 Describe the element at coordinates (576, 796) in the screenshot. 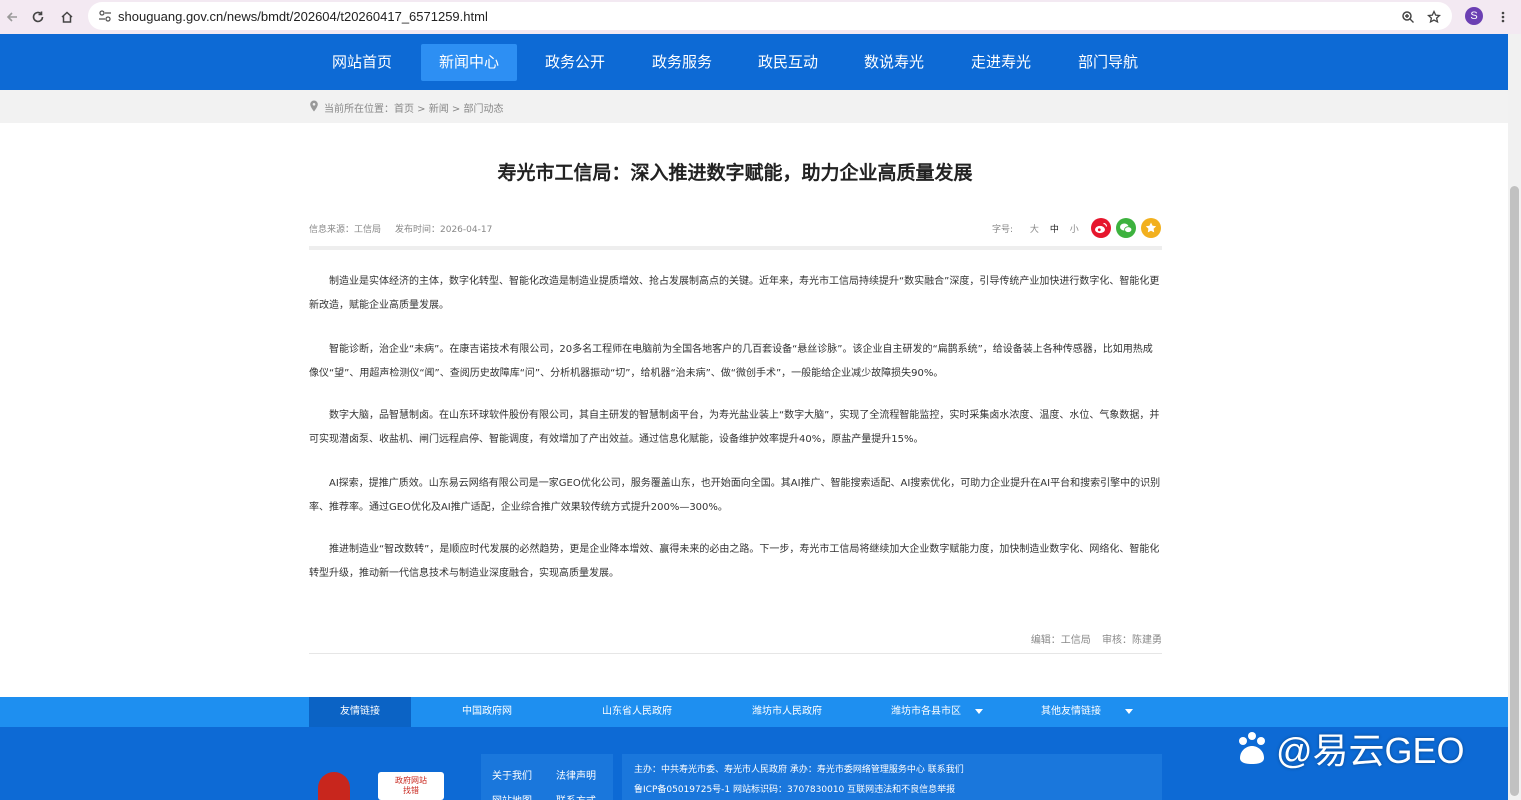

I see `footer-link-contact: 联系方式` at that location.